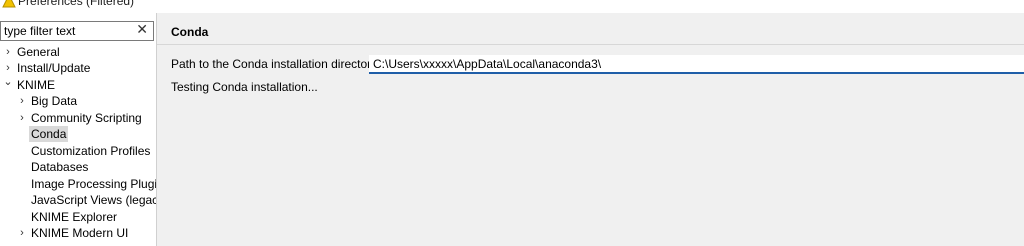  I want to click on tree-item-label: Customization Profiles, so click(91, 151).